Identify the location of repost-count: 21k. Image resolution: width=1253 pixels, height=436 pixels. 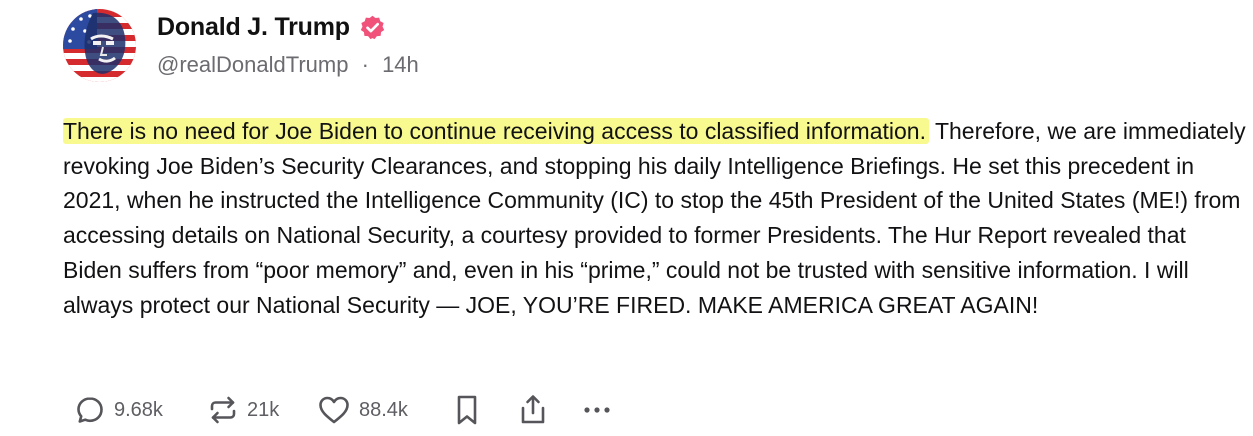
(263, 409).